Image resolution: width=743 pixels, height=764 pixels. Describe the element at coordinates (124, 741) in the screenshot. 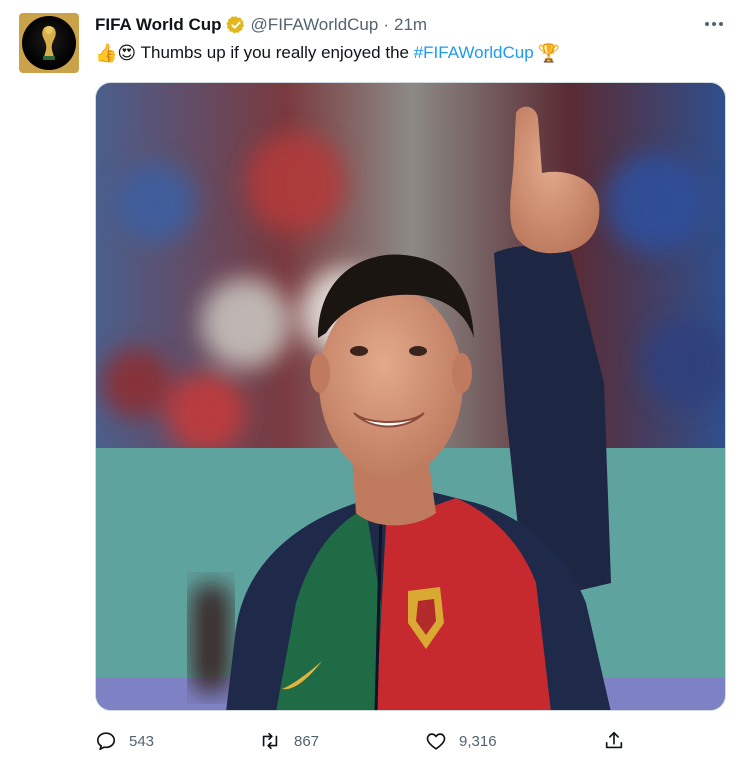

I see `reply-button: 543` at that location.